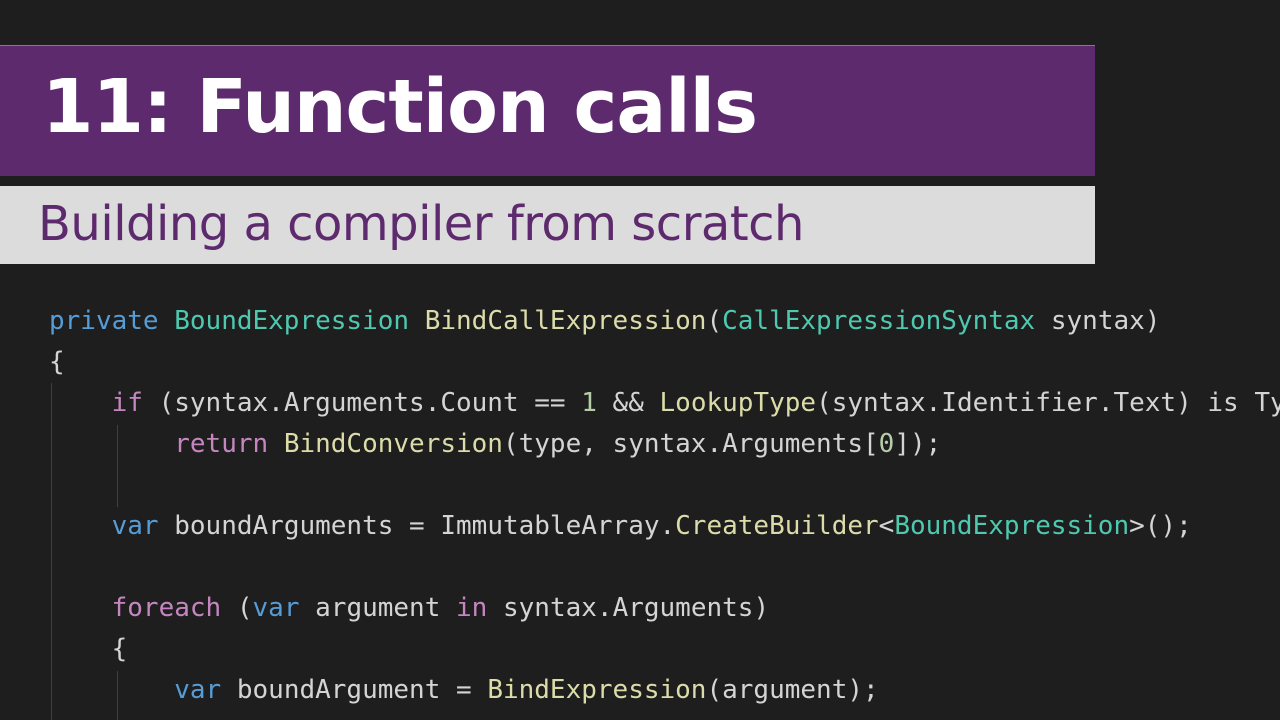 Image resolution: width=1280 pixels, height=720 pixels. Describe the element at coordinates (777, 526) in the screenshot. I see `code-token: CreateBuilder` at that location.